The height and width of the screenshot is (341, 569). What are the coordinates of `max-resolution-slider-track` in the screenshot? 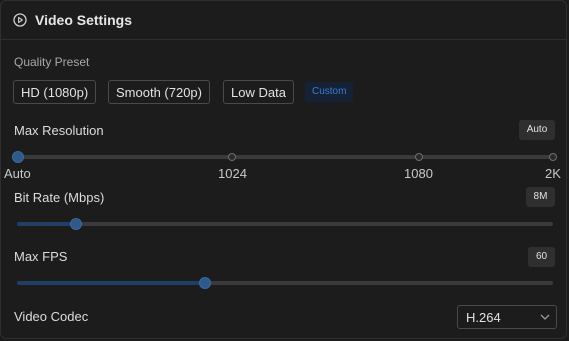 It's located at (285, 157).